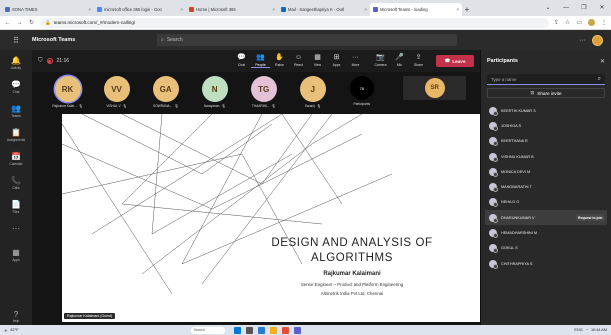  Describe the element at coordinates (597, 40) in the screenshot. I see `user-avatar` at that location.